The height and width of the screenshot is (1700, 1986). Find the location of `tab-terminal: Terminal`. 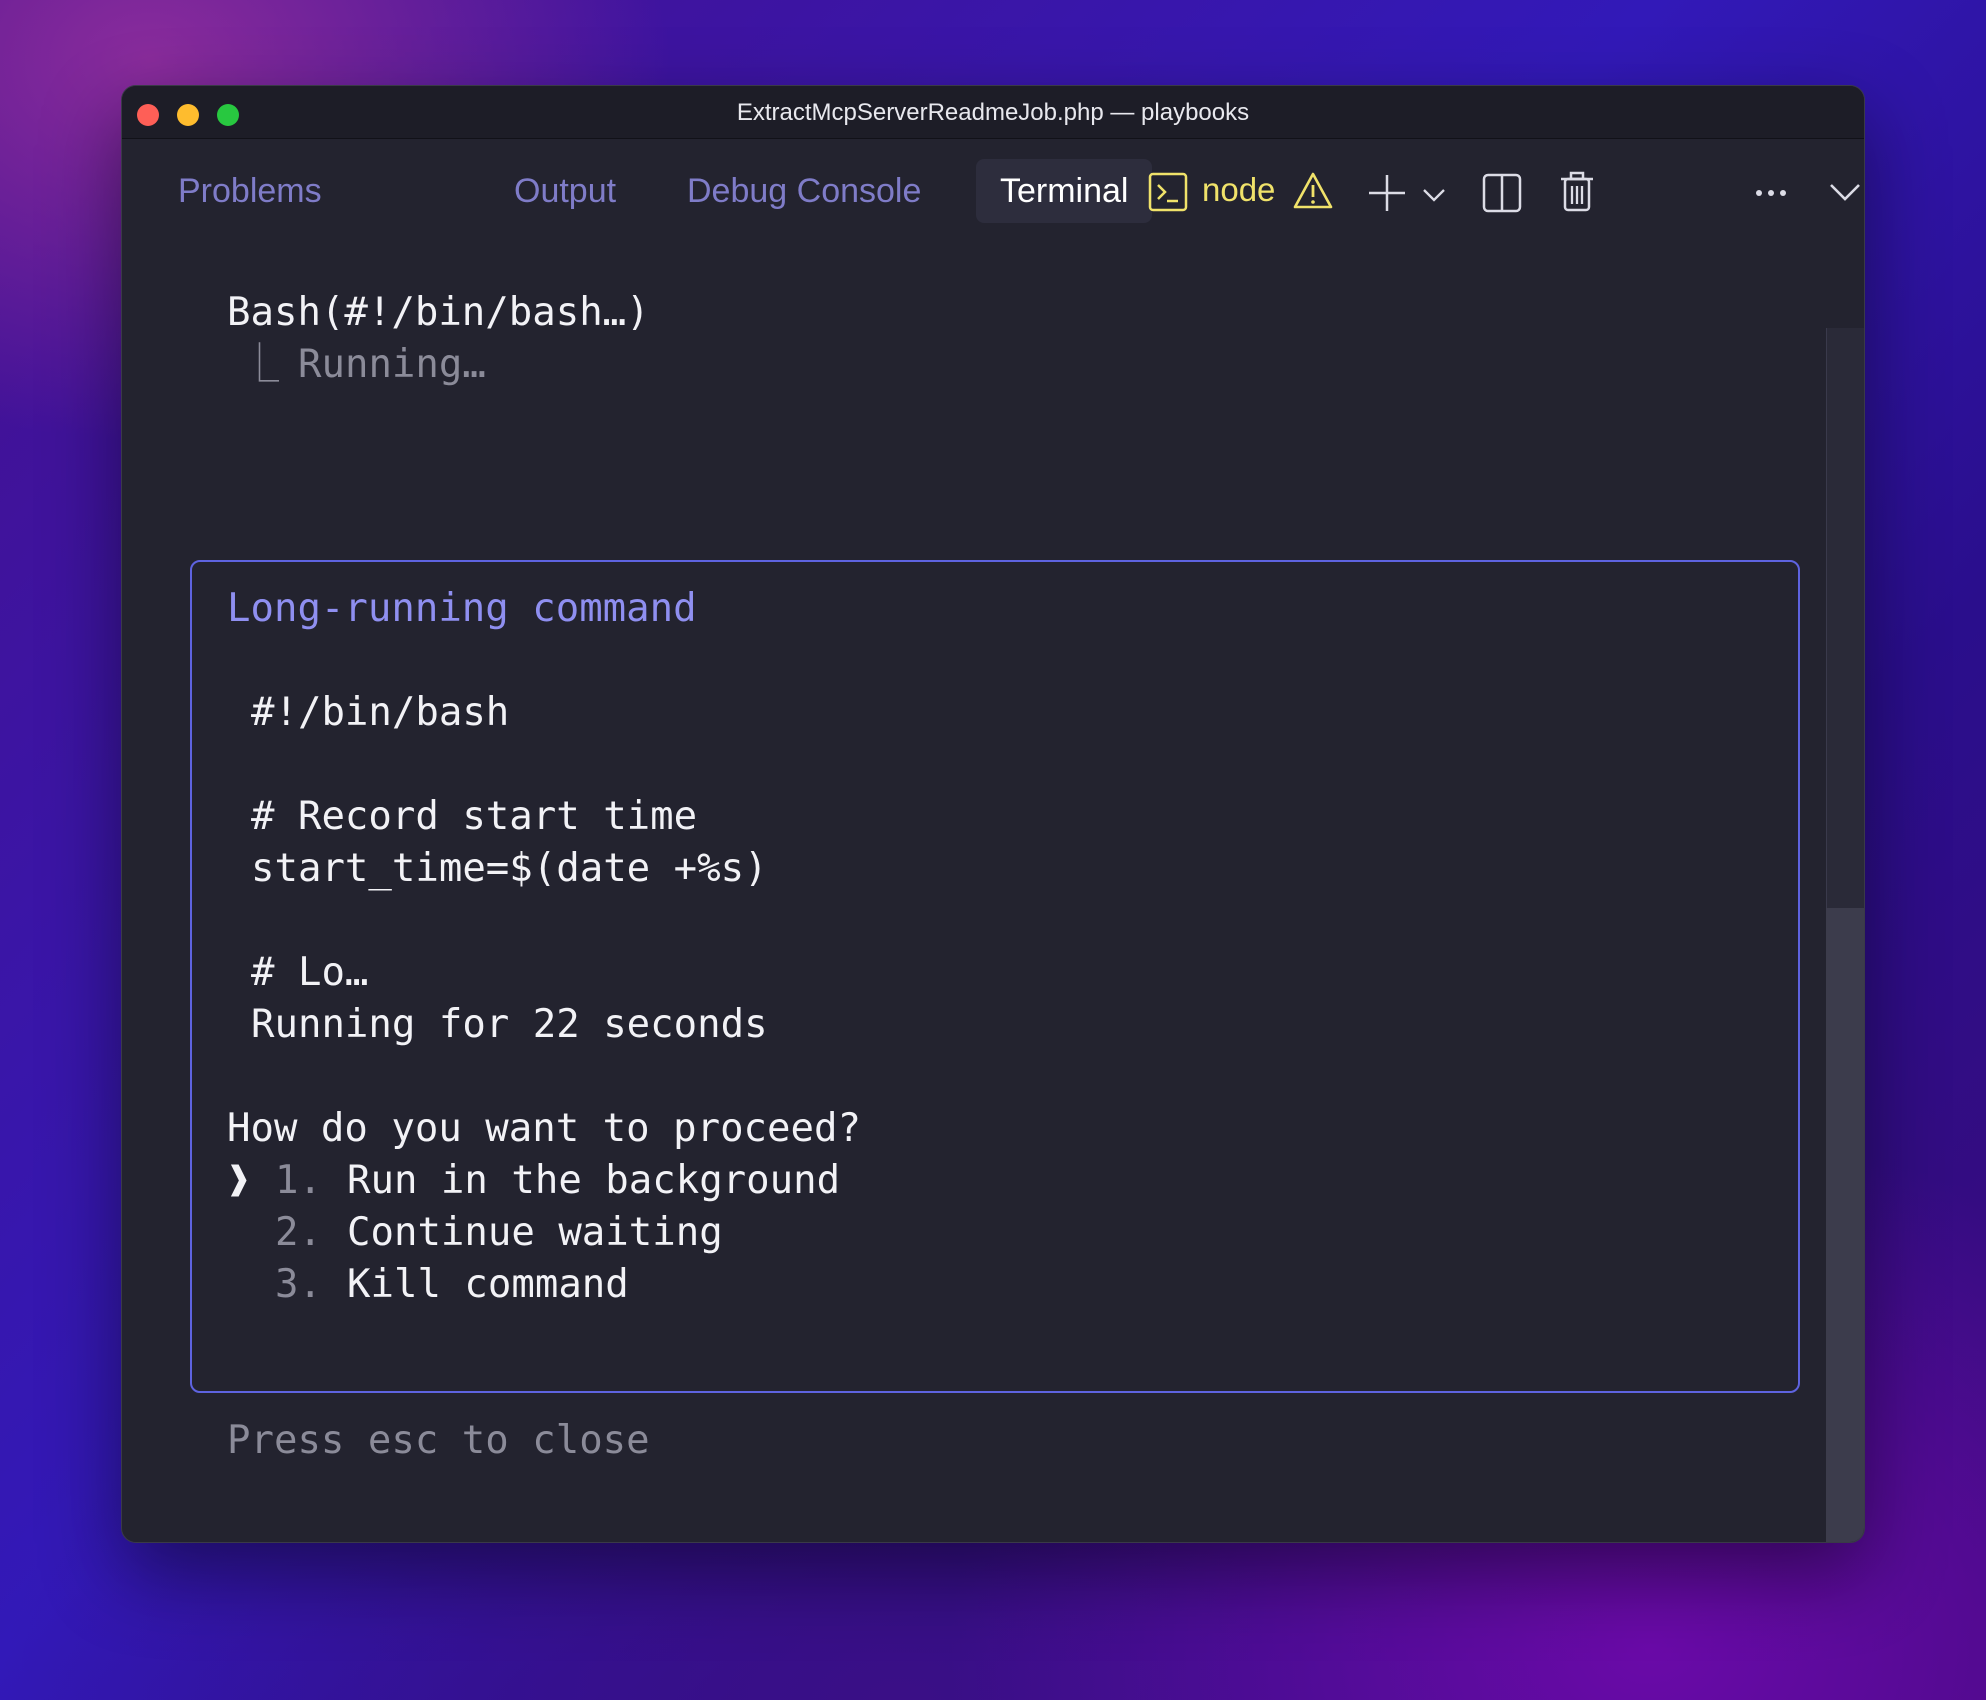

tab-terminal: Terminal is located at coordinates (1064, 191).